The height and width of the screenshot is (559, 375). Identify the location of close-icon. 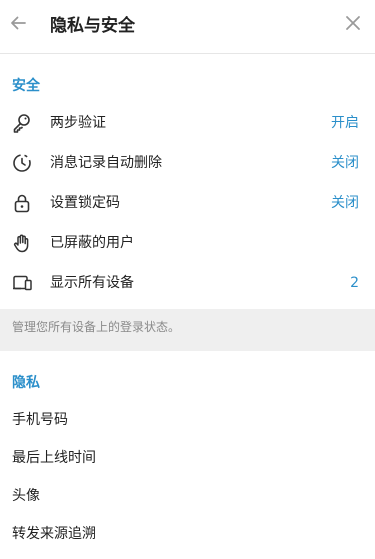
(353, 25).